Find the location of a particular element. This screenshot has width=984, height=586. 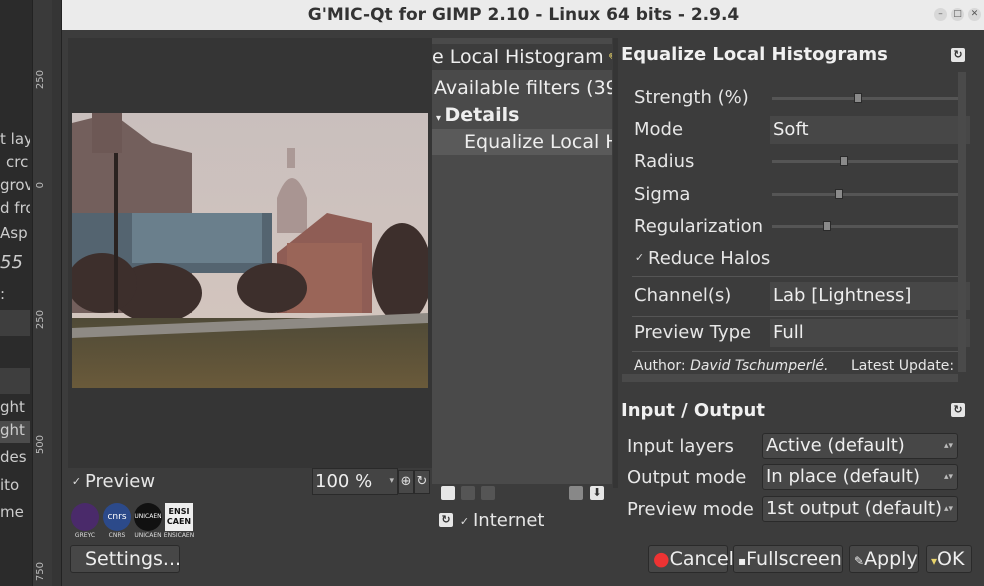

ok-button: ▾OK is located at coordinates (949, 559).